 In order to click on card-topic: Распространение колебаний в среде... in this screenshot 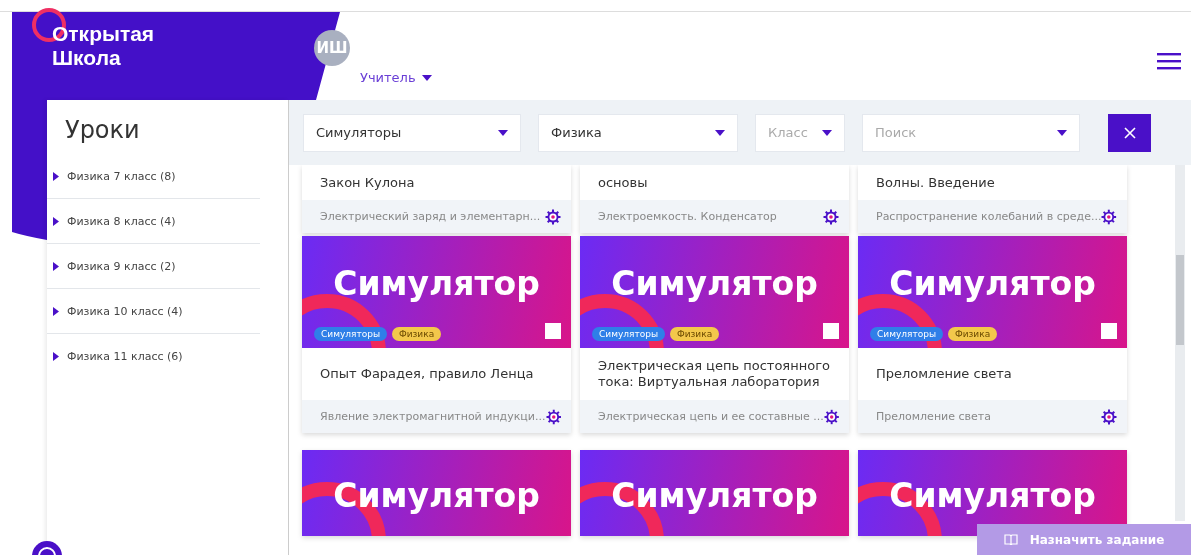, I will do `click(989, 216)`.